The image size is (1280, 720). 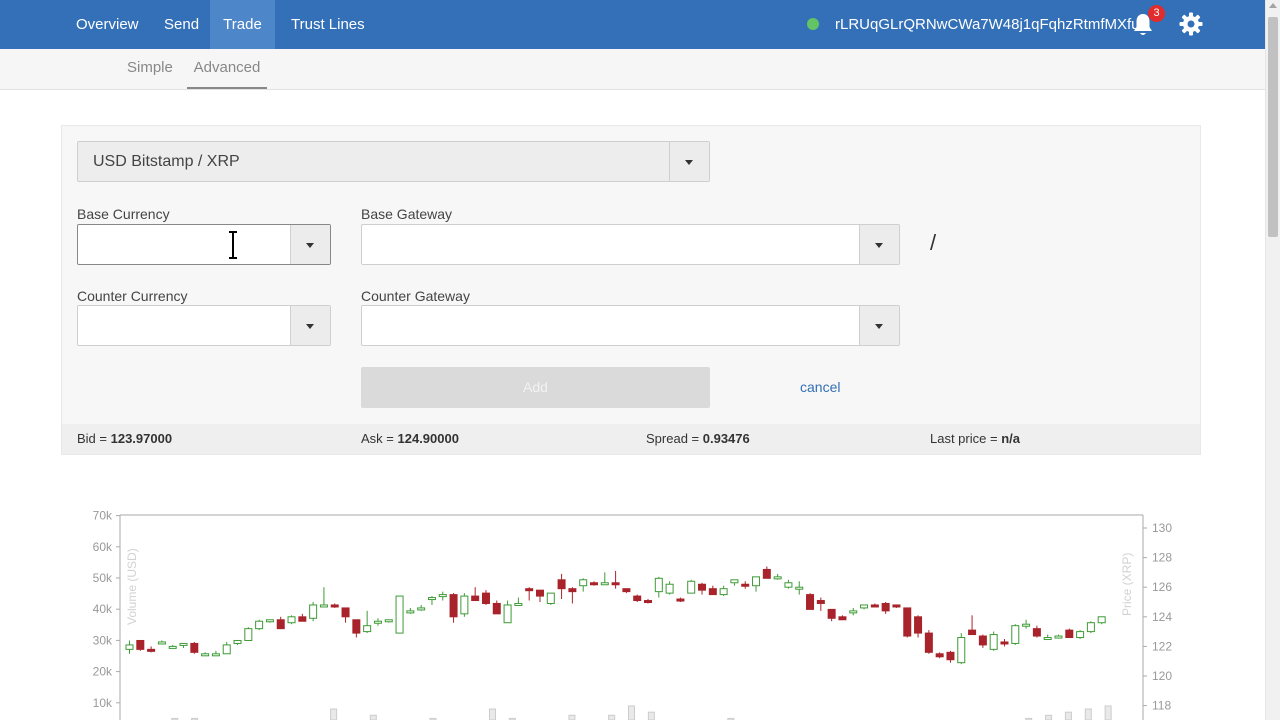 What do you see at coordinates (227, 69) in the screenshot?
I see `tab-advanced: Advanced` at bounding box center [227, 69].